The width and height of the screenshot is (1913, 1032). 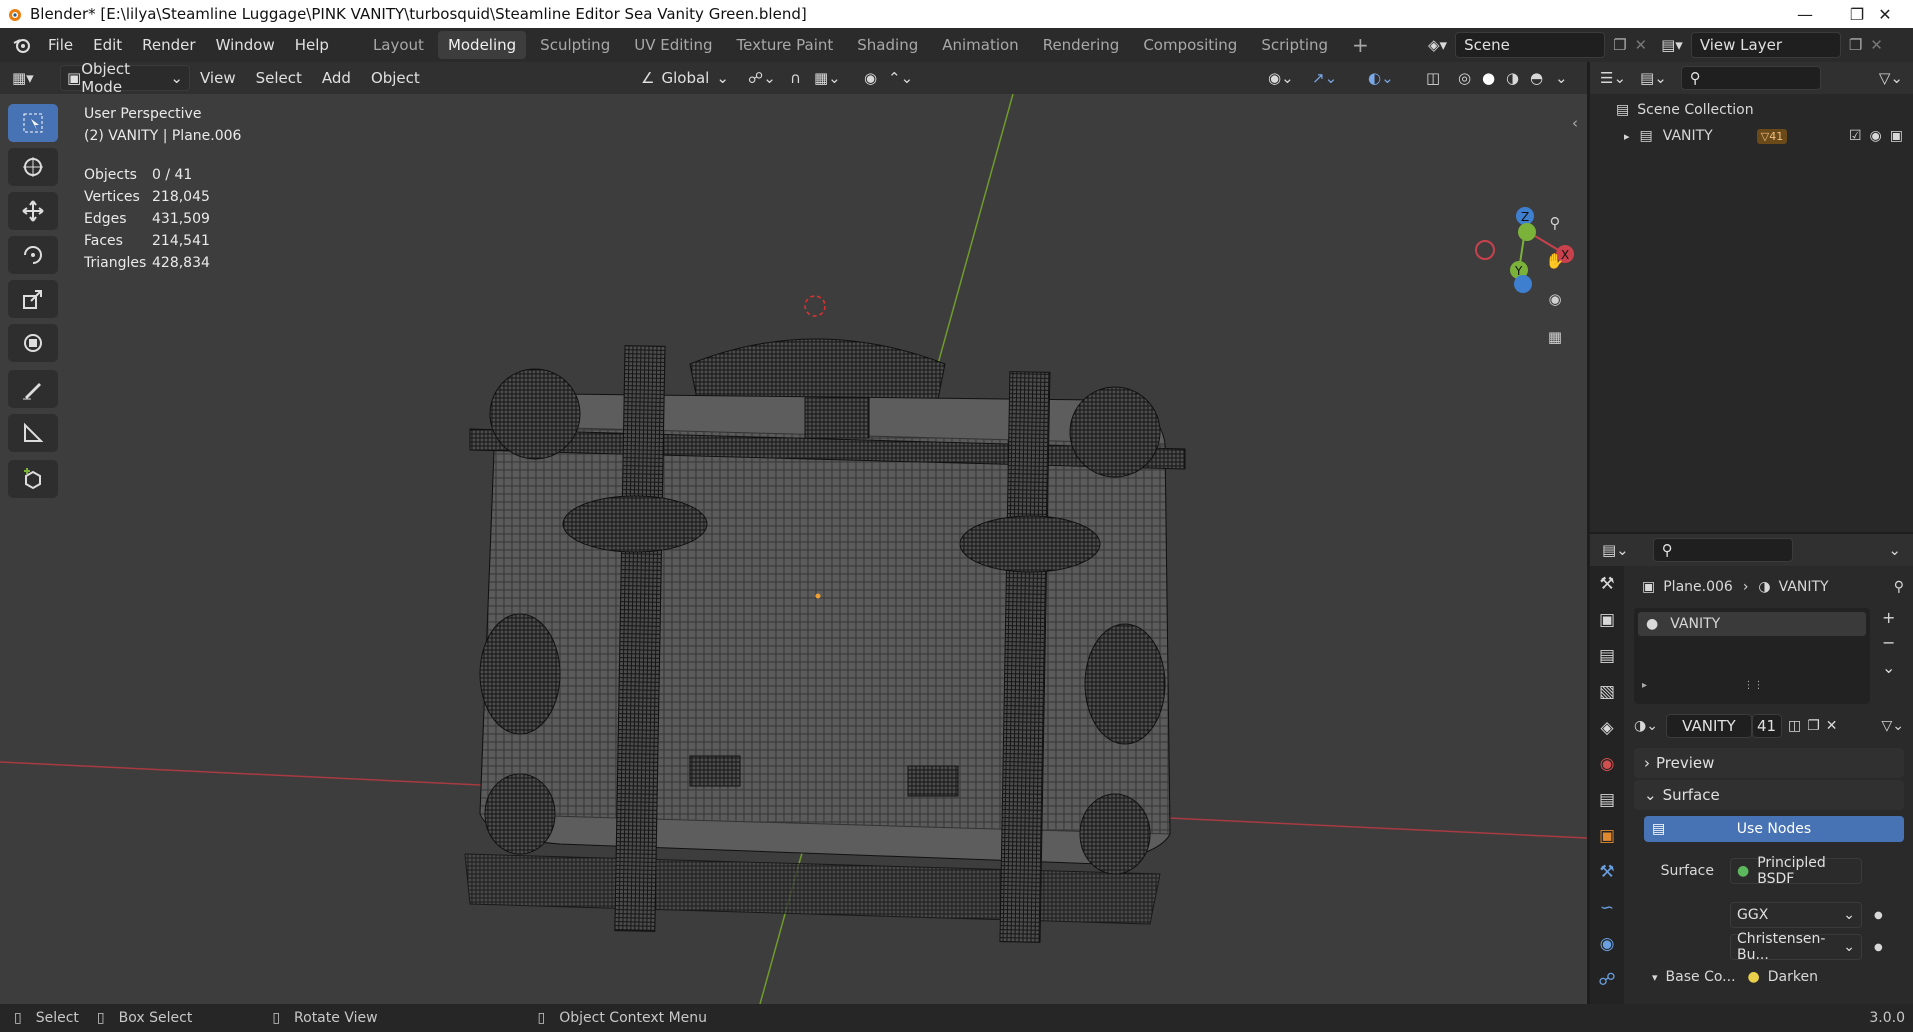 I want to click on gizmo-toggle-icon: ↗⌄, so click(x=1324, y=78).